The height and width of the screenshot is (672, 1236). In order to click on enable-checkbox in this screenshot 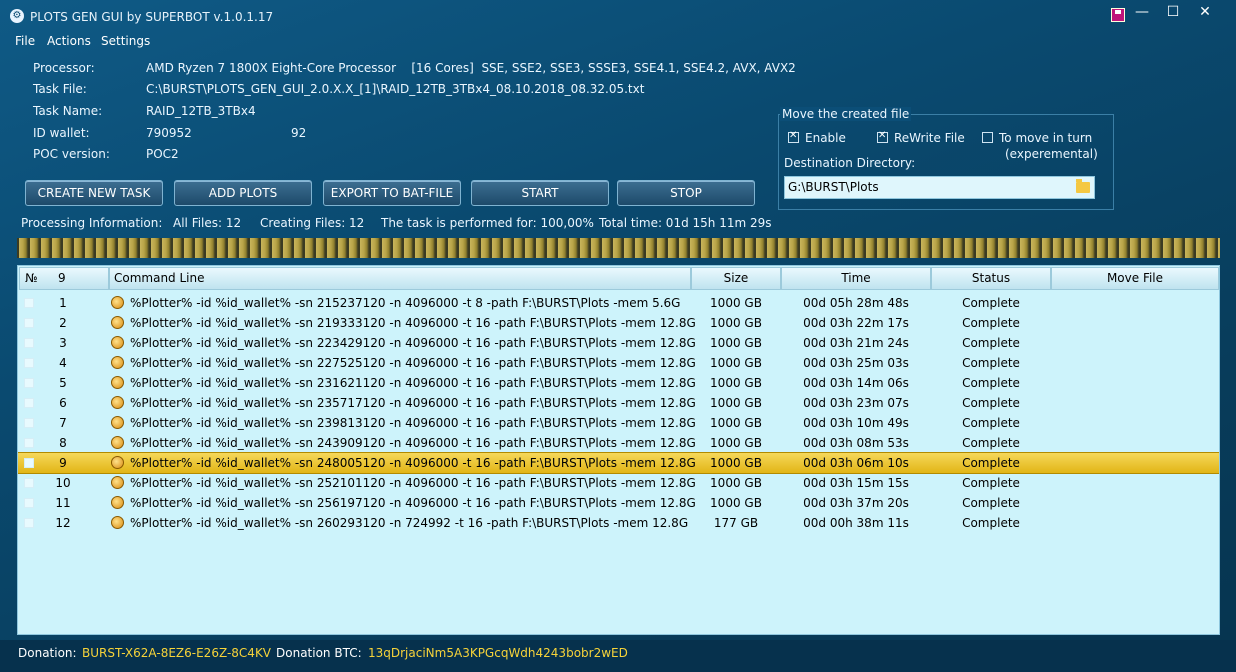, I will do `click(793, 136)`.